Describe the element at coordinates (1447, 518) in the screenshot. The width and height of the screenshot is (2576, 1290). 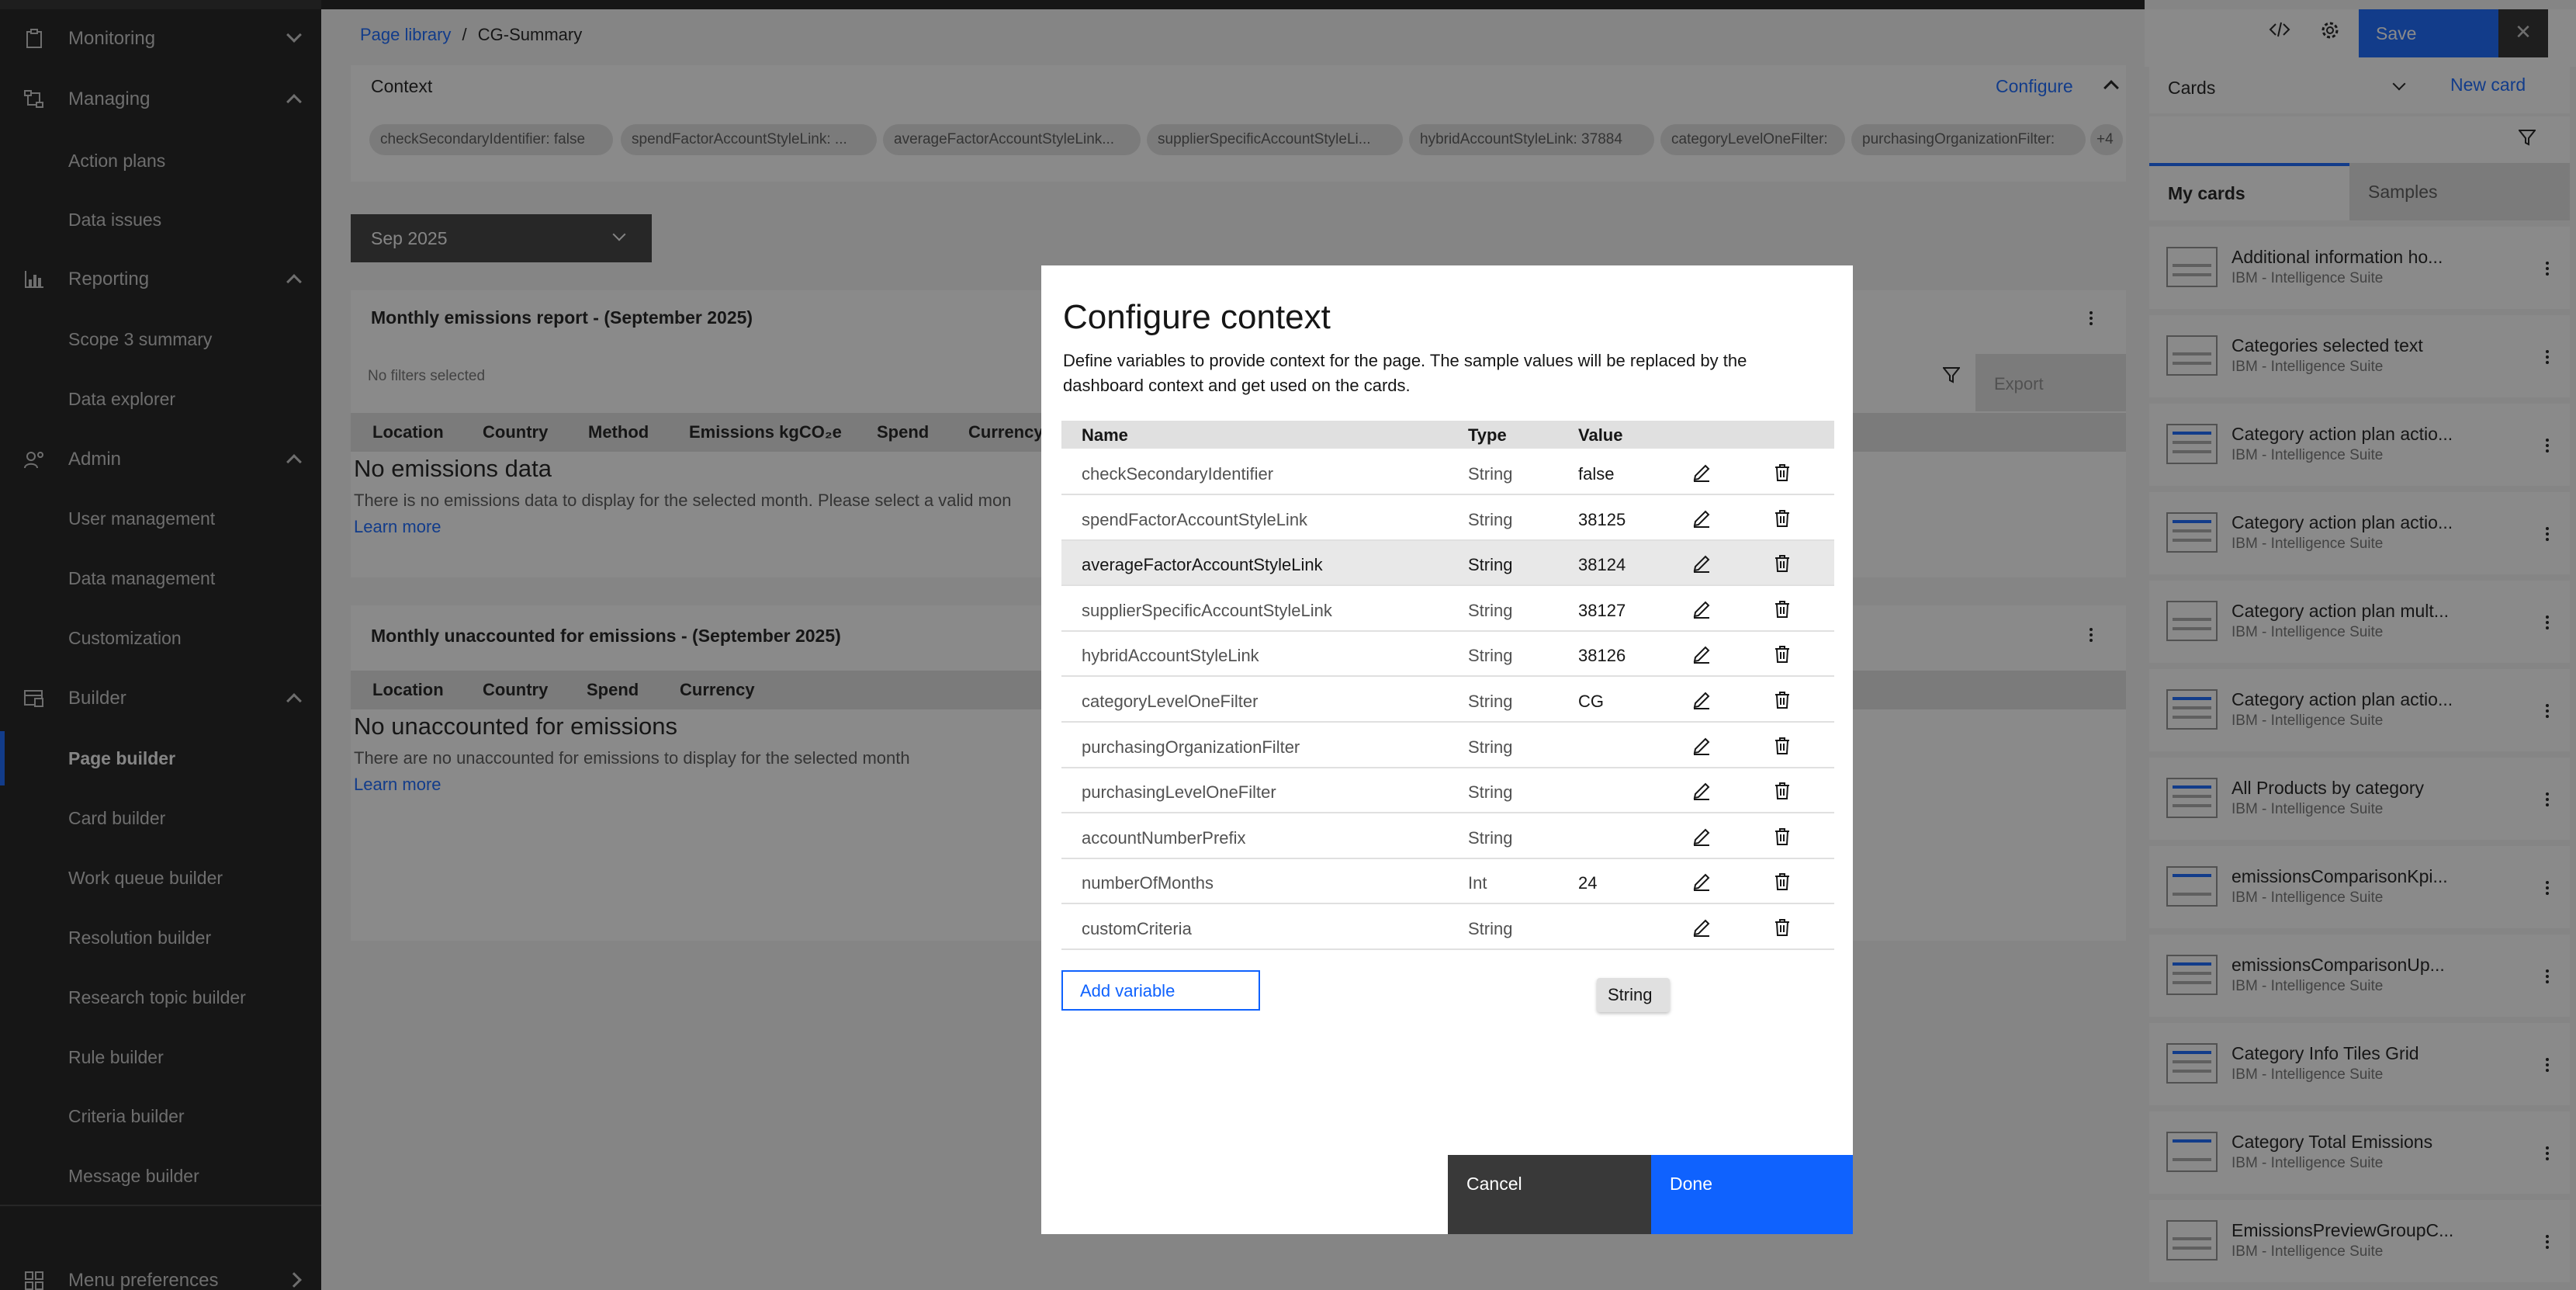
I see `variable-row: spendFactorAccountStyleLink String 38125` at that location.